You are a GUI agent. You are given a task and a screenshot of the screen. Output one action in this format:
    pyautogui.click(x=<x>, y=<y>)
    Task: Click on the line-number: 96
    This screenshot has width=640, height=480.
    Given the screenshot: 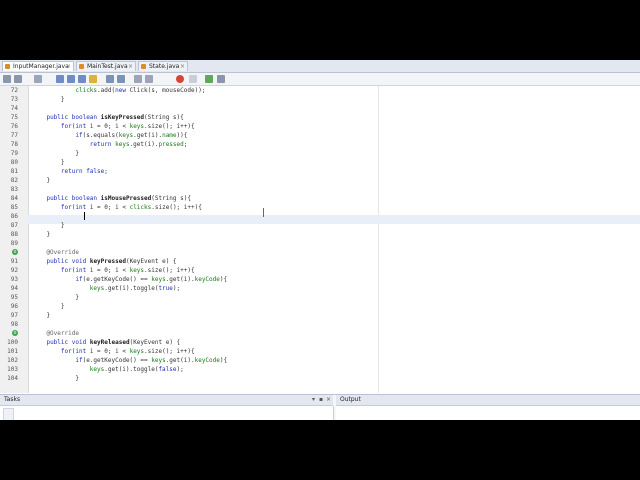 What is the action you would take?
    pyautogui.click(x=14, y=306)
    